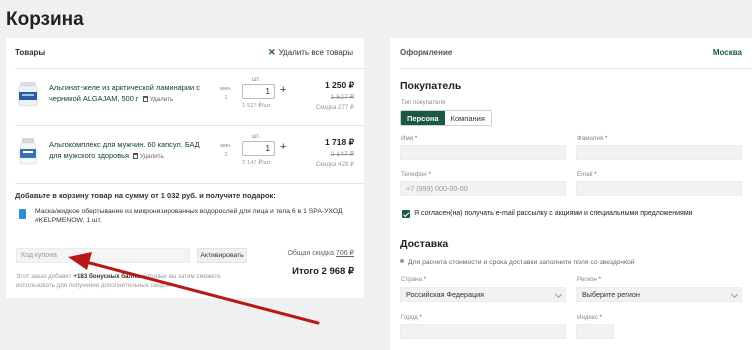 This screenshot has height=350, width=752. What do you see at coordinates (339, 142) in the screenshot?
I see `item-price: 1 718 ₽` at bounding box center [339, 142].